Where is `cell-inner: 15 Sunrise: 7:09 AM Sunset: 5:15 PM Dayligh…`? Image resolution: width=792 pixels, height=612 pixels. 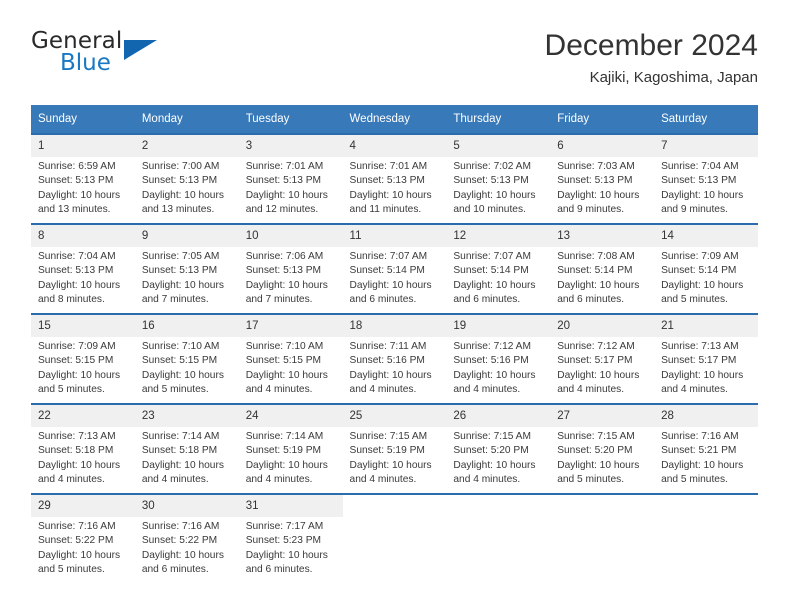 cell-inner: 15 Sunrise: 7:09 AM Sunset: 5:15 PM Dayligh… is located at coordinates (83, 359).